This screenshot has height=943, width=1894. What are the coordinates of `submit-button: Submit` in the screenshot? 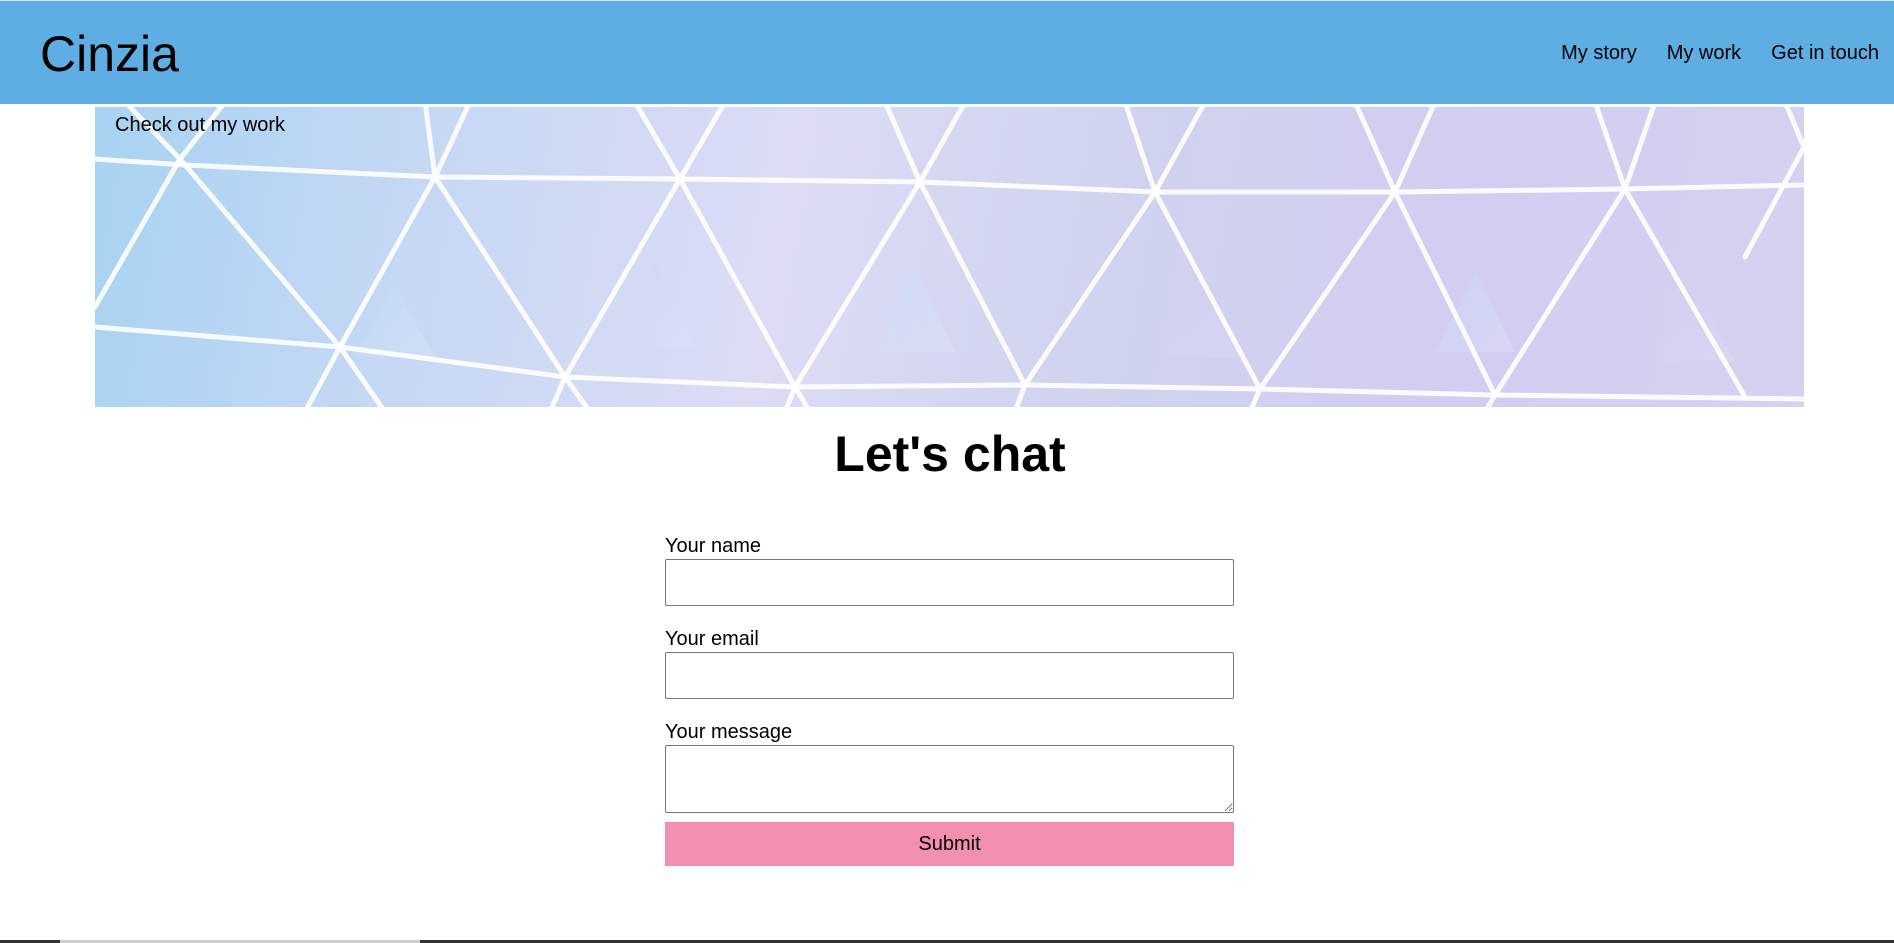 It's located at (949, 844).